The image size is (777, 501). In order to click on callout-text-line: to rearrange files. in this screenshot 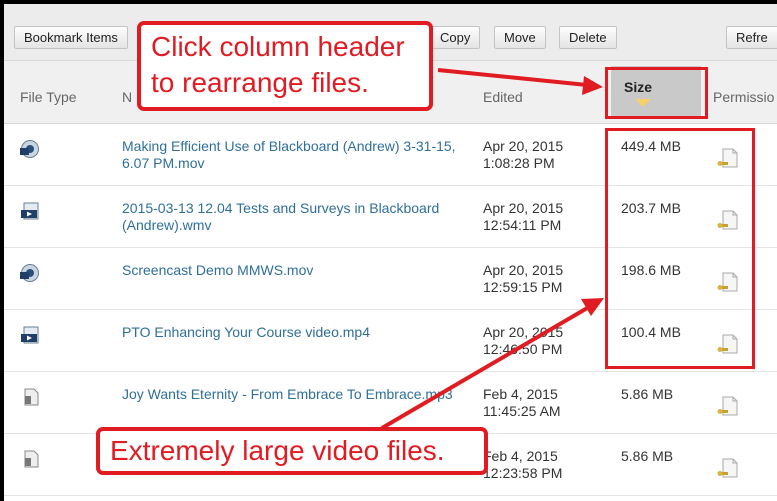, I will do `click(260, 82)`.